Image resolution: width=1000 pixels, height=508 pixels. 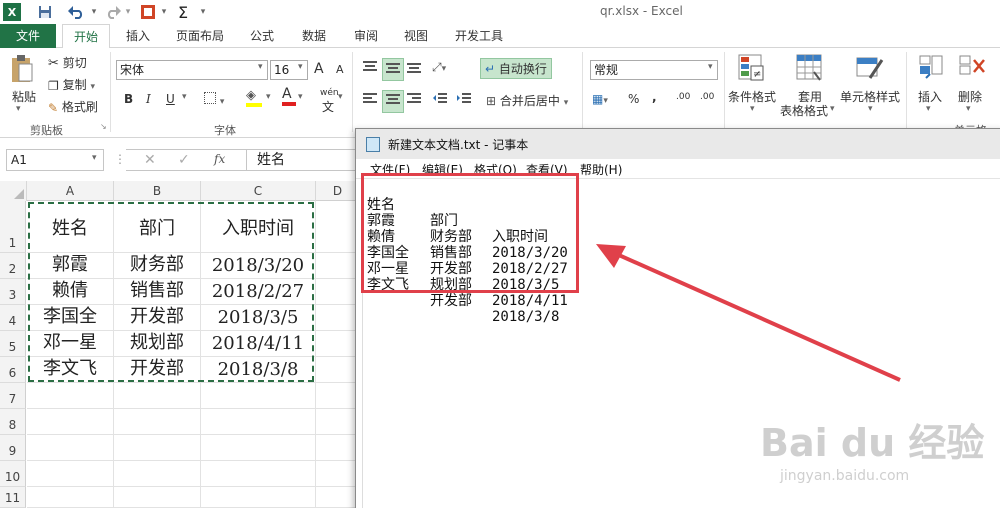 What do you see at coordinates (319, 69) in the screenshot?
I see `grow-font-button: A` at bounding box center [319, 69].